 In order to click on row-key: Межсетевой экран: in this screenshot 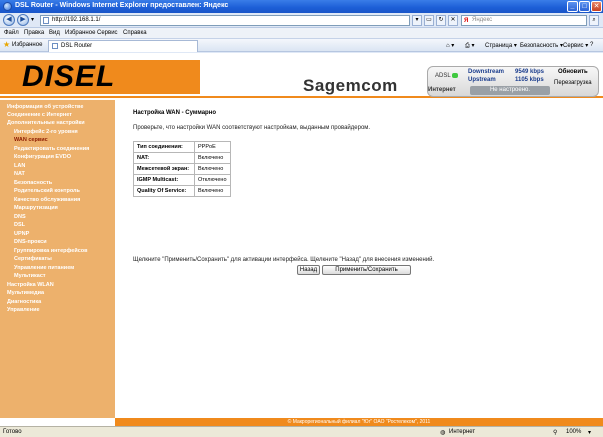, I will do `click(164, 169)`.